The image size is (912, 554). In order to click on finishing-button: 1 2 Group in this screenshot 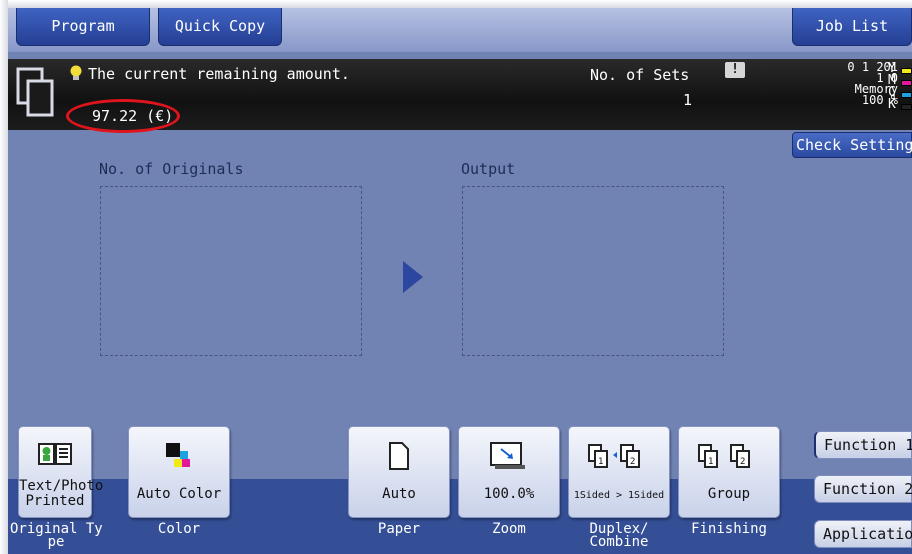, I will do `click(729, 472)`.